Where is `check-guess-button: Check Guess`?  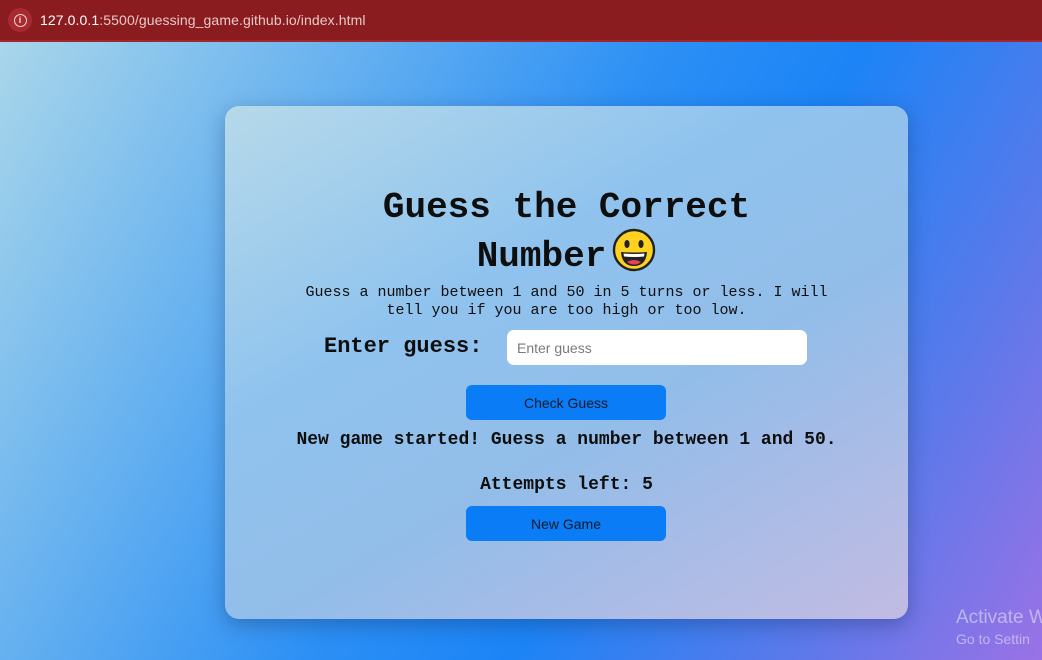
check-guess-button: Check Guess is located at coordinates (566, 402).